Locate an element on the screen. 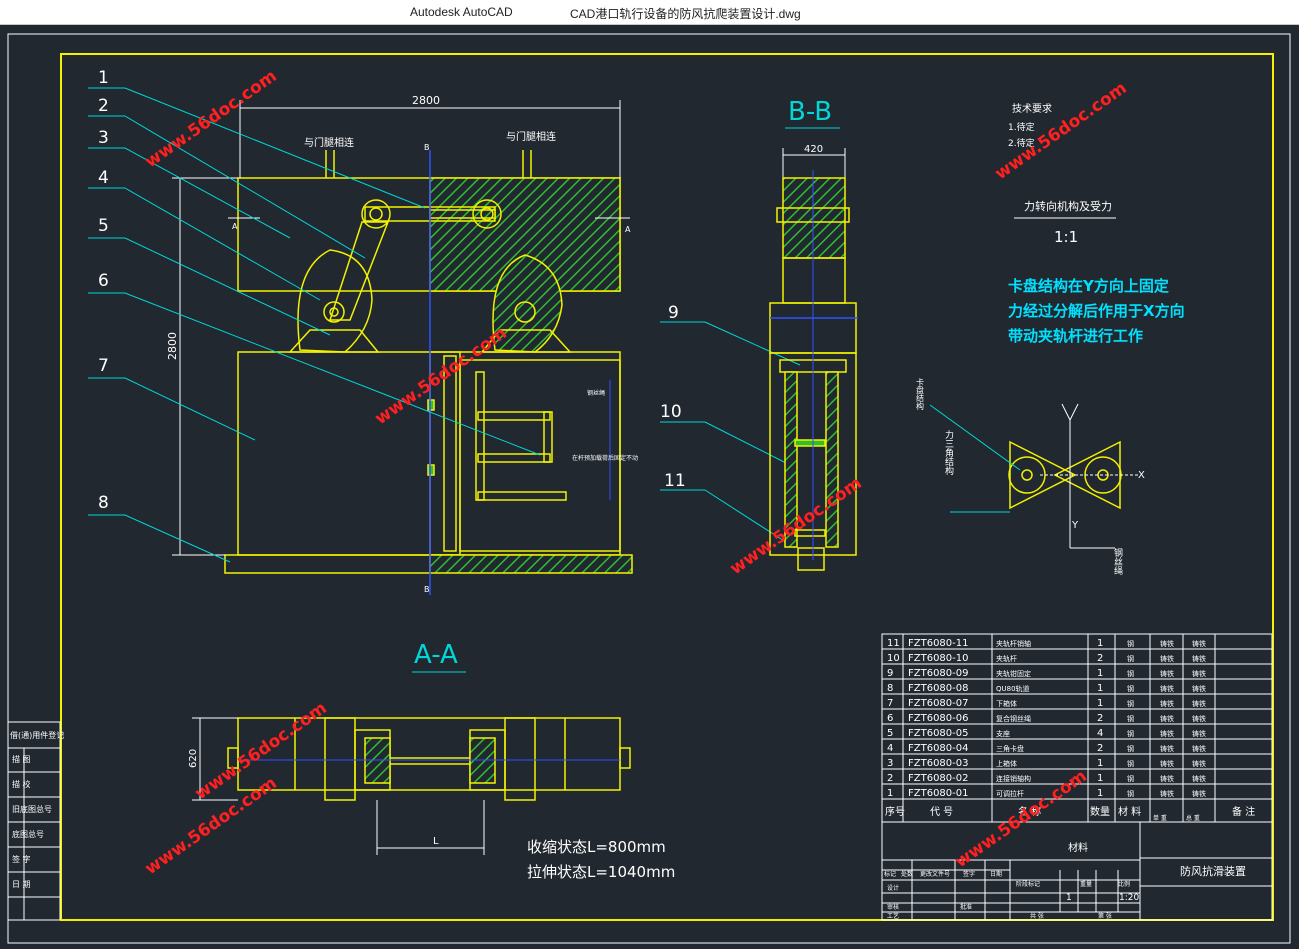 The image size is (1299, 949). bom-cell-name: QU80轨道 is located at coordinates (1013, 688).